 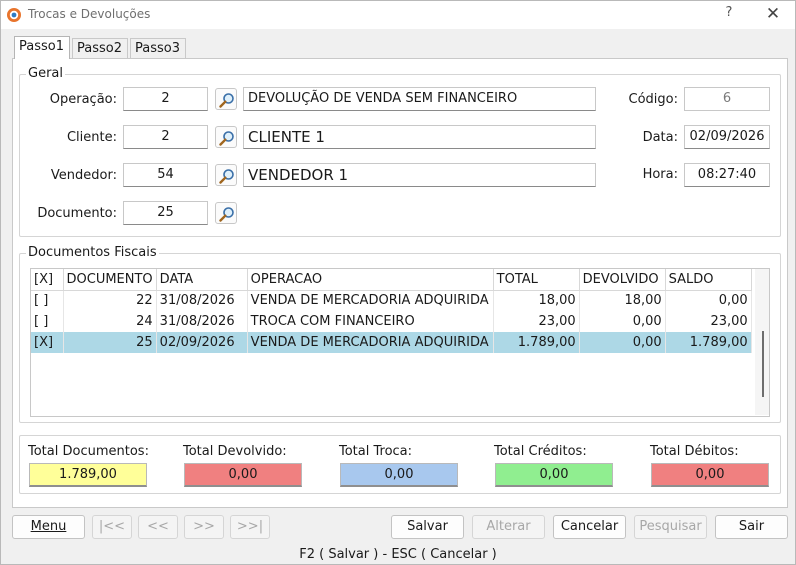 I want to click on operacao-code-field: 2, so click(x=165, y=99).